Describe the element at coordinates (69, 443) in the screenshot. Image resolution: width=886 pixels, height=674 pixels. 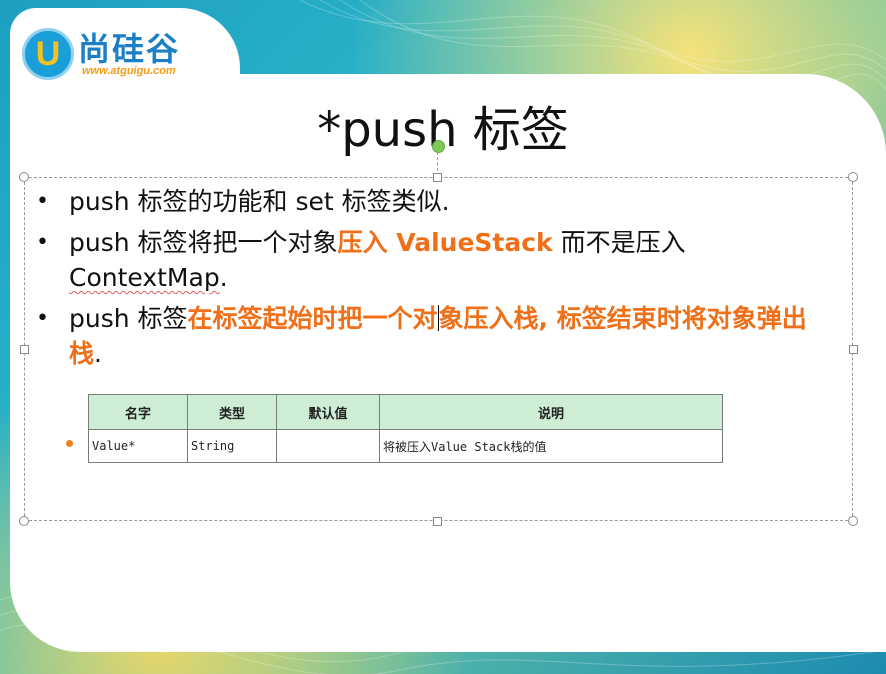
I see `table-bullet-dot-icon` at that location.